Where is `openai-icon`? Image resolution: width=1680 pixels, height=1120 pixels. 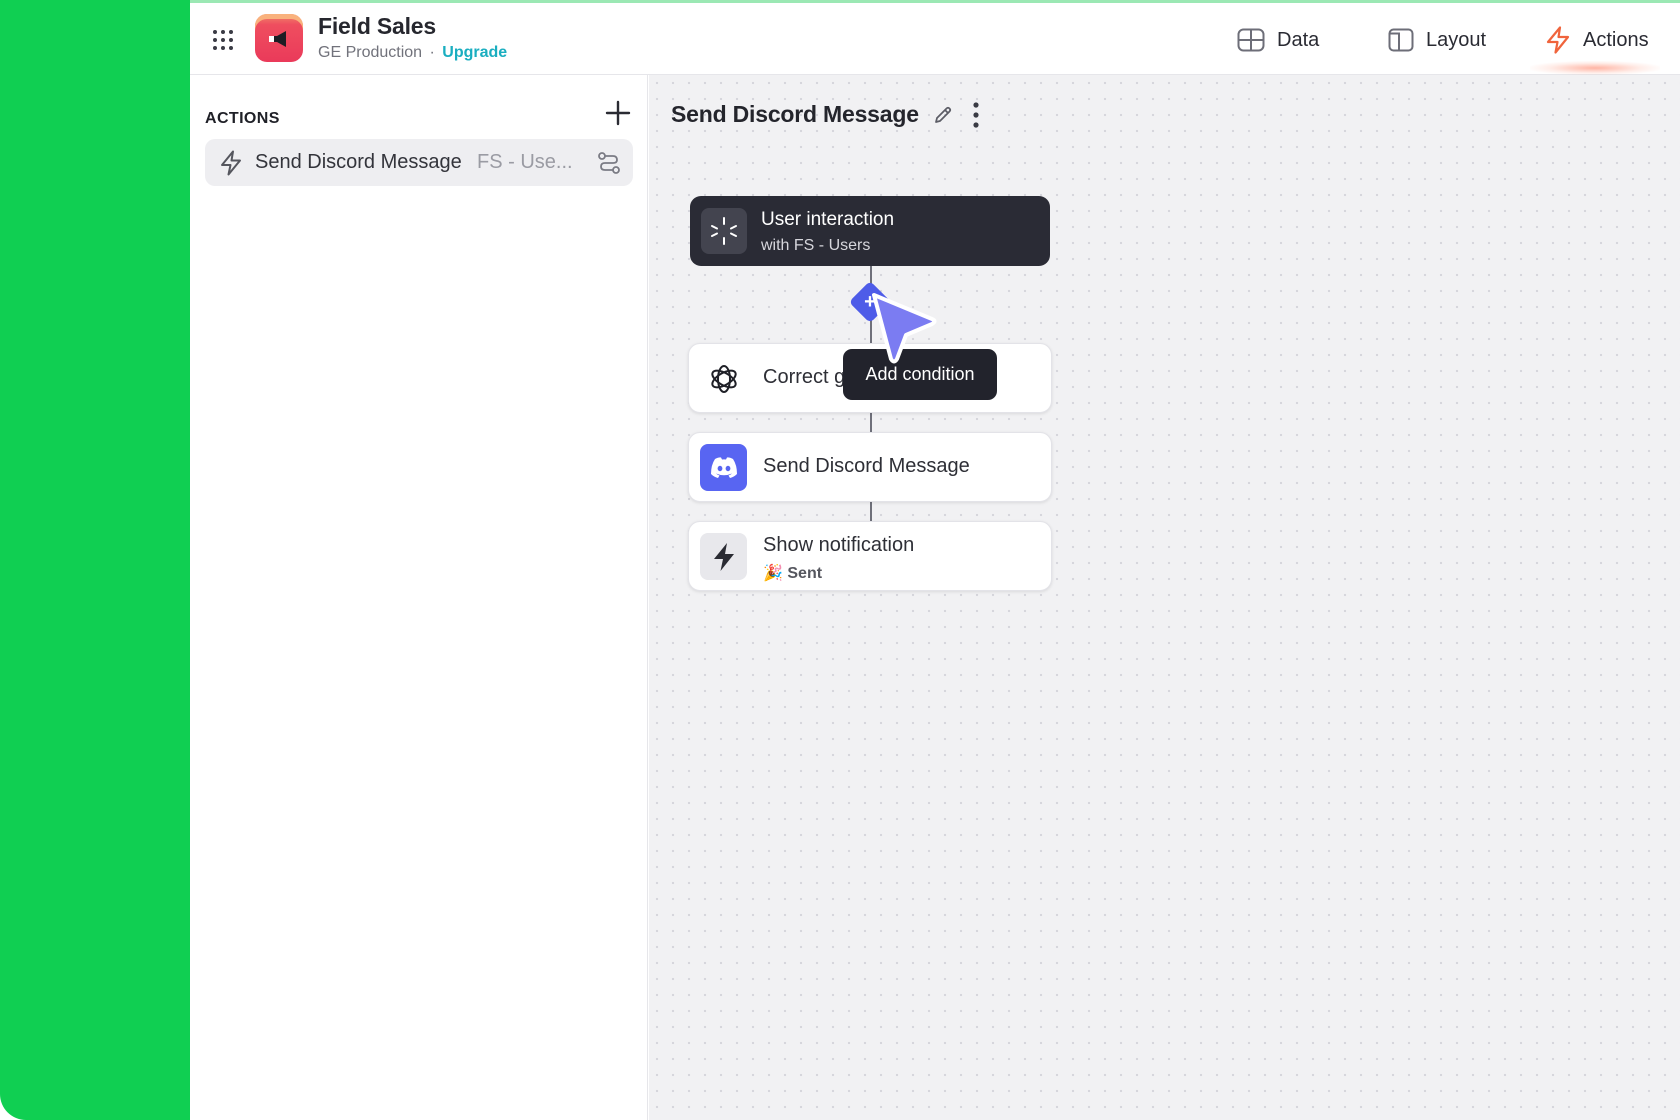
openai-icon is located at coordinates (723, 378).